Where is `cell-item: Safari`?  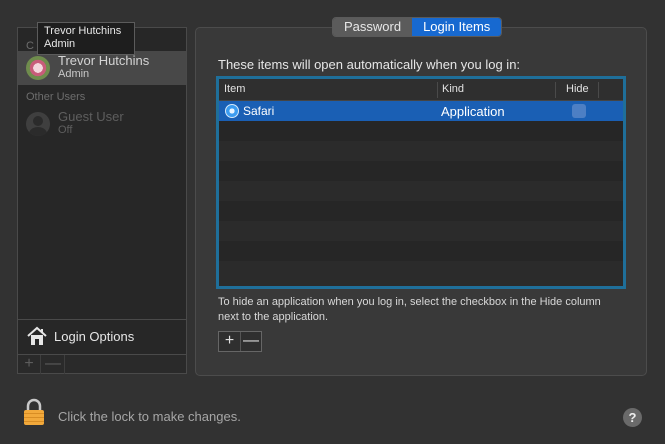
cell-item: Safari is located at coordinates (259, 111).